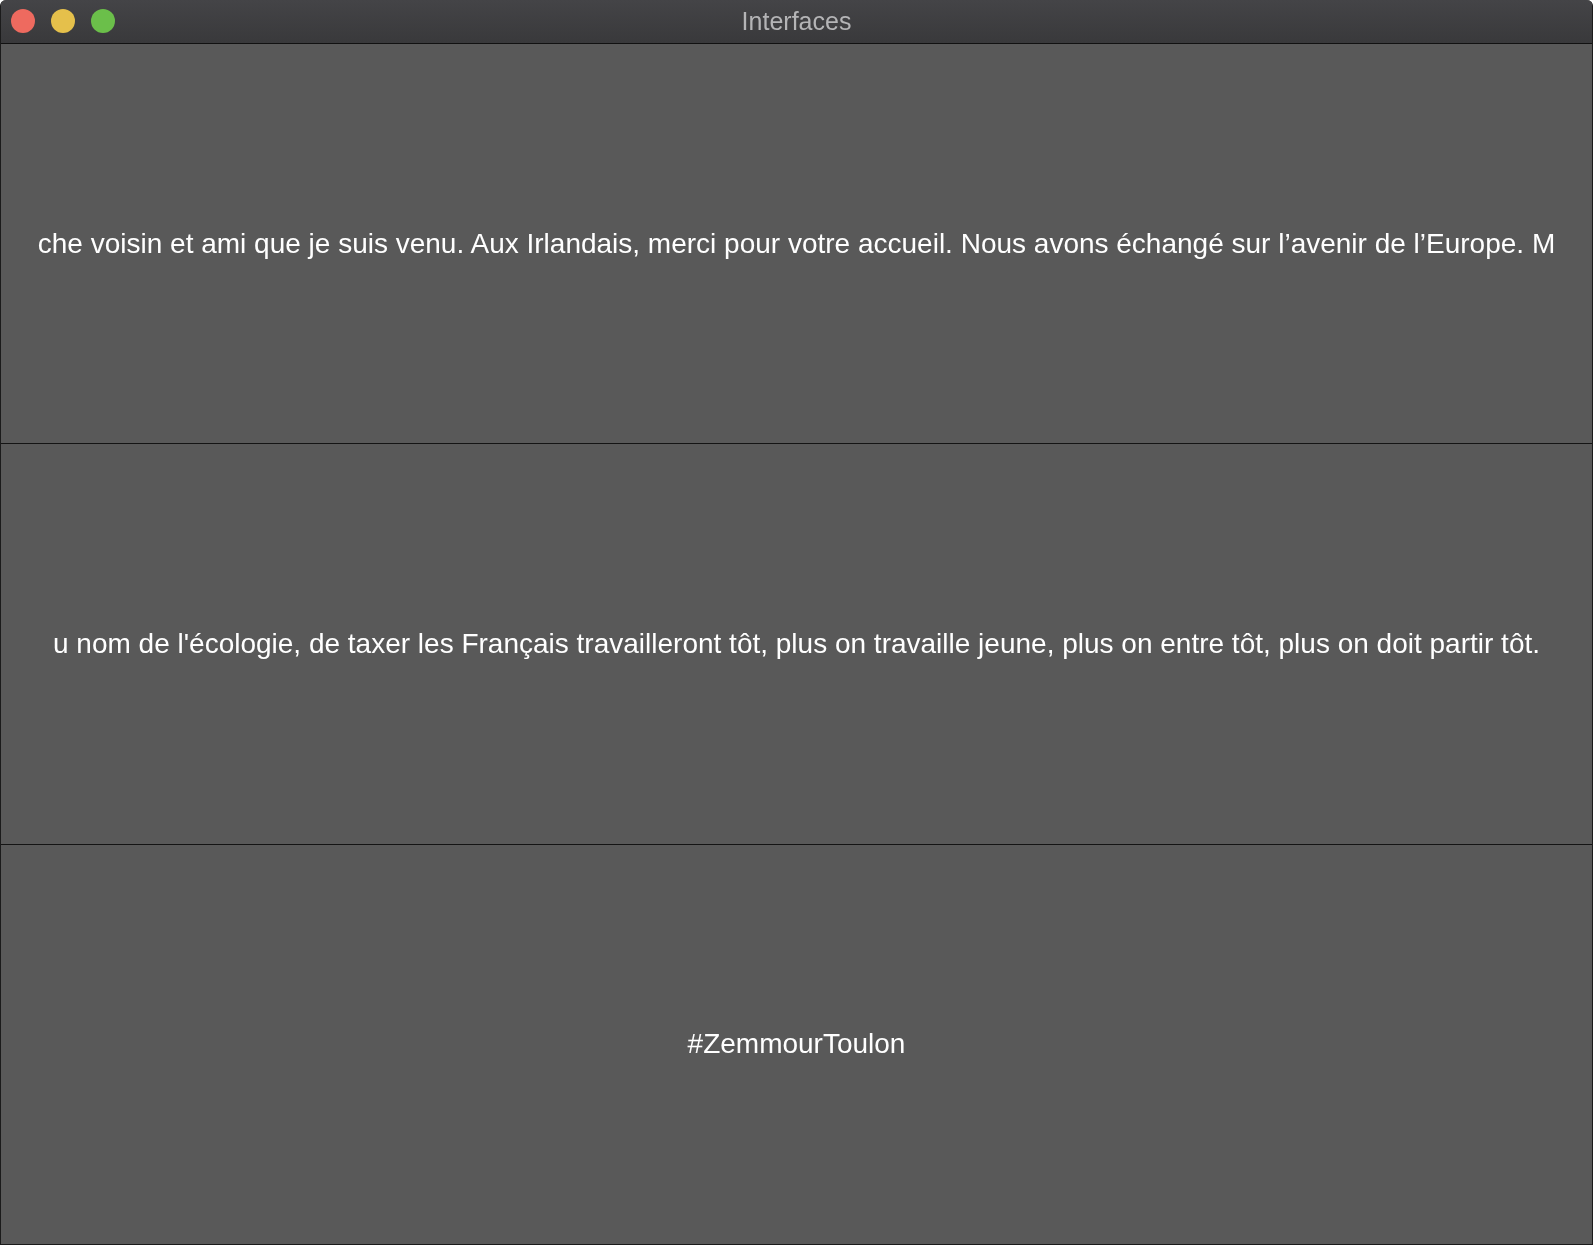  What do you see at coordinates (796, 644) in the screenshot?
I see `post-text: u nom de l'écologie, de taxer les Français travailleront tôt, plus on travaille jeune, plus on entre tôt, plus on doit partir tôt.` at bounding box center [796, 644].